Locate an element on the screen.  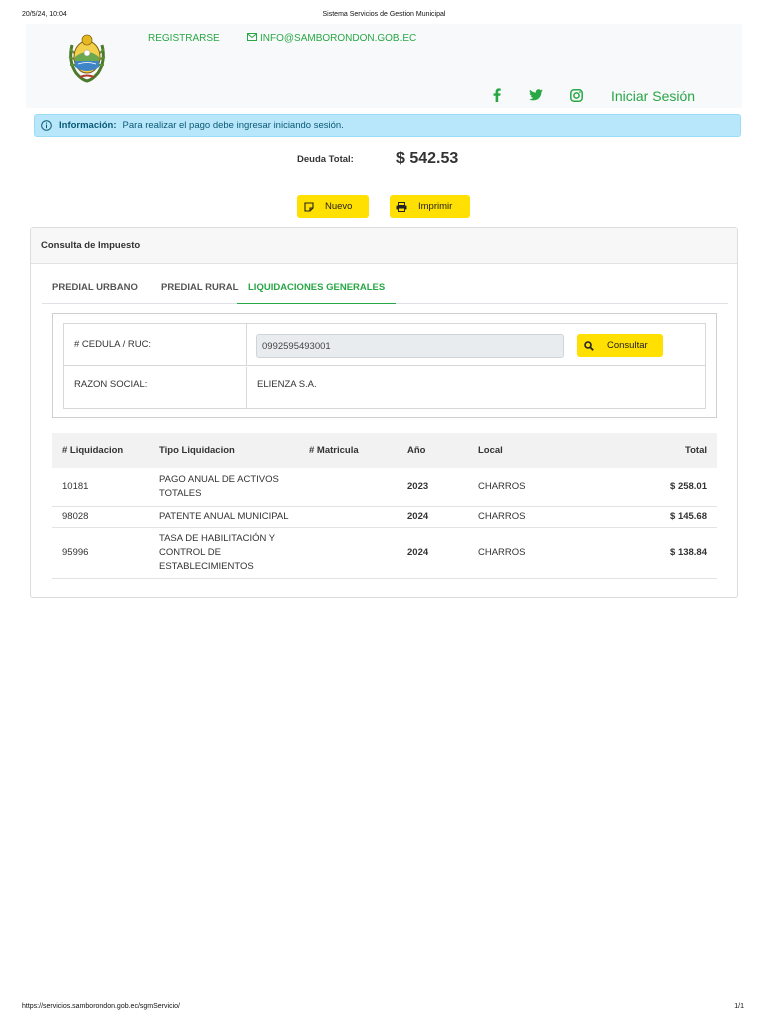
cell-anio: 2023 is located at coordinates (432, 487).